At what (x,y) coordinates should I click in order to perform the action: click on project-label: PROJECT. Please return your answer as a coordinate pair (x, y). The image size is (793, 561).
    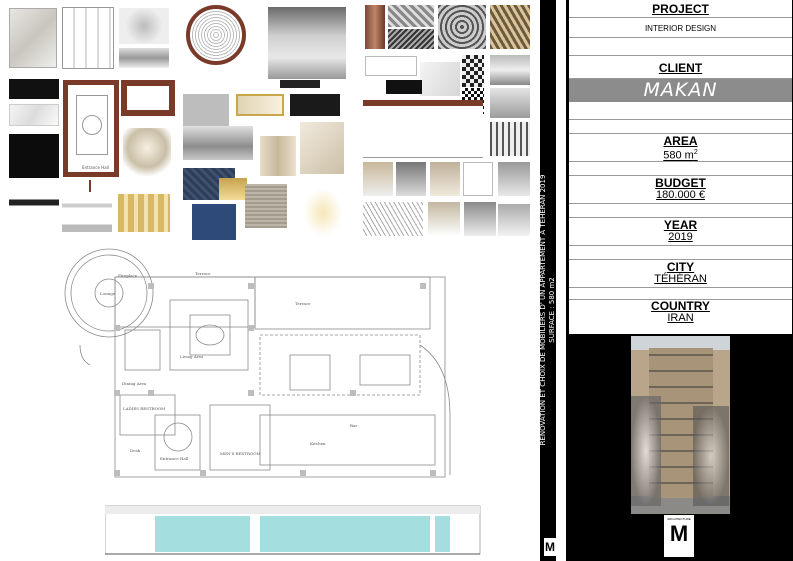
    Looking at the image, I should click on (680, 9).